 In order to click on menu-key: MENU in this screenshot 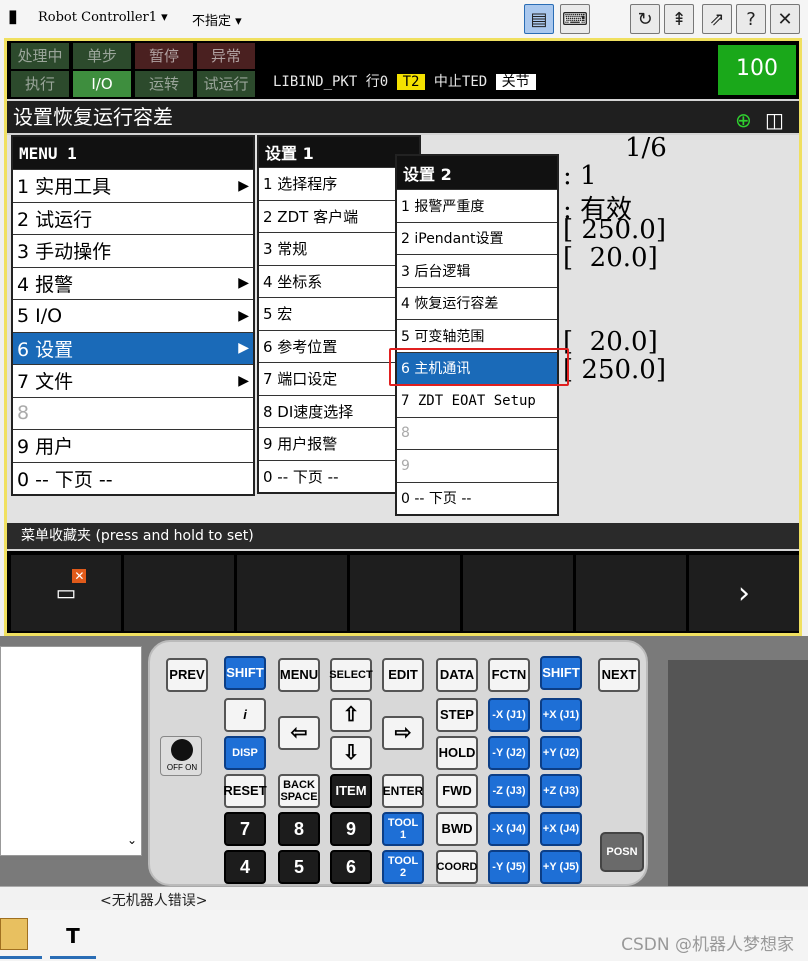, I will do `click(299, 675)`.